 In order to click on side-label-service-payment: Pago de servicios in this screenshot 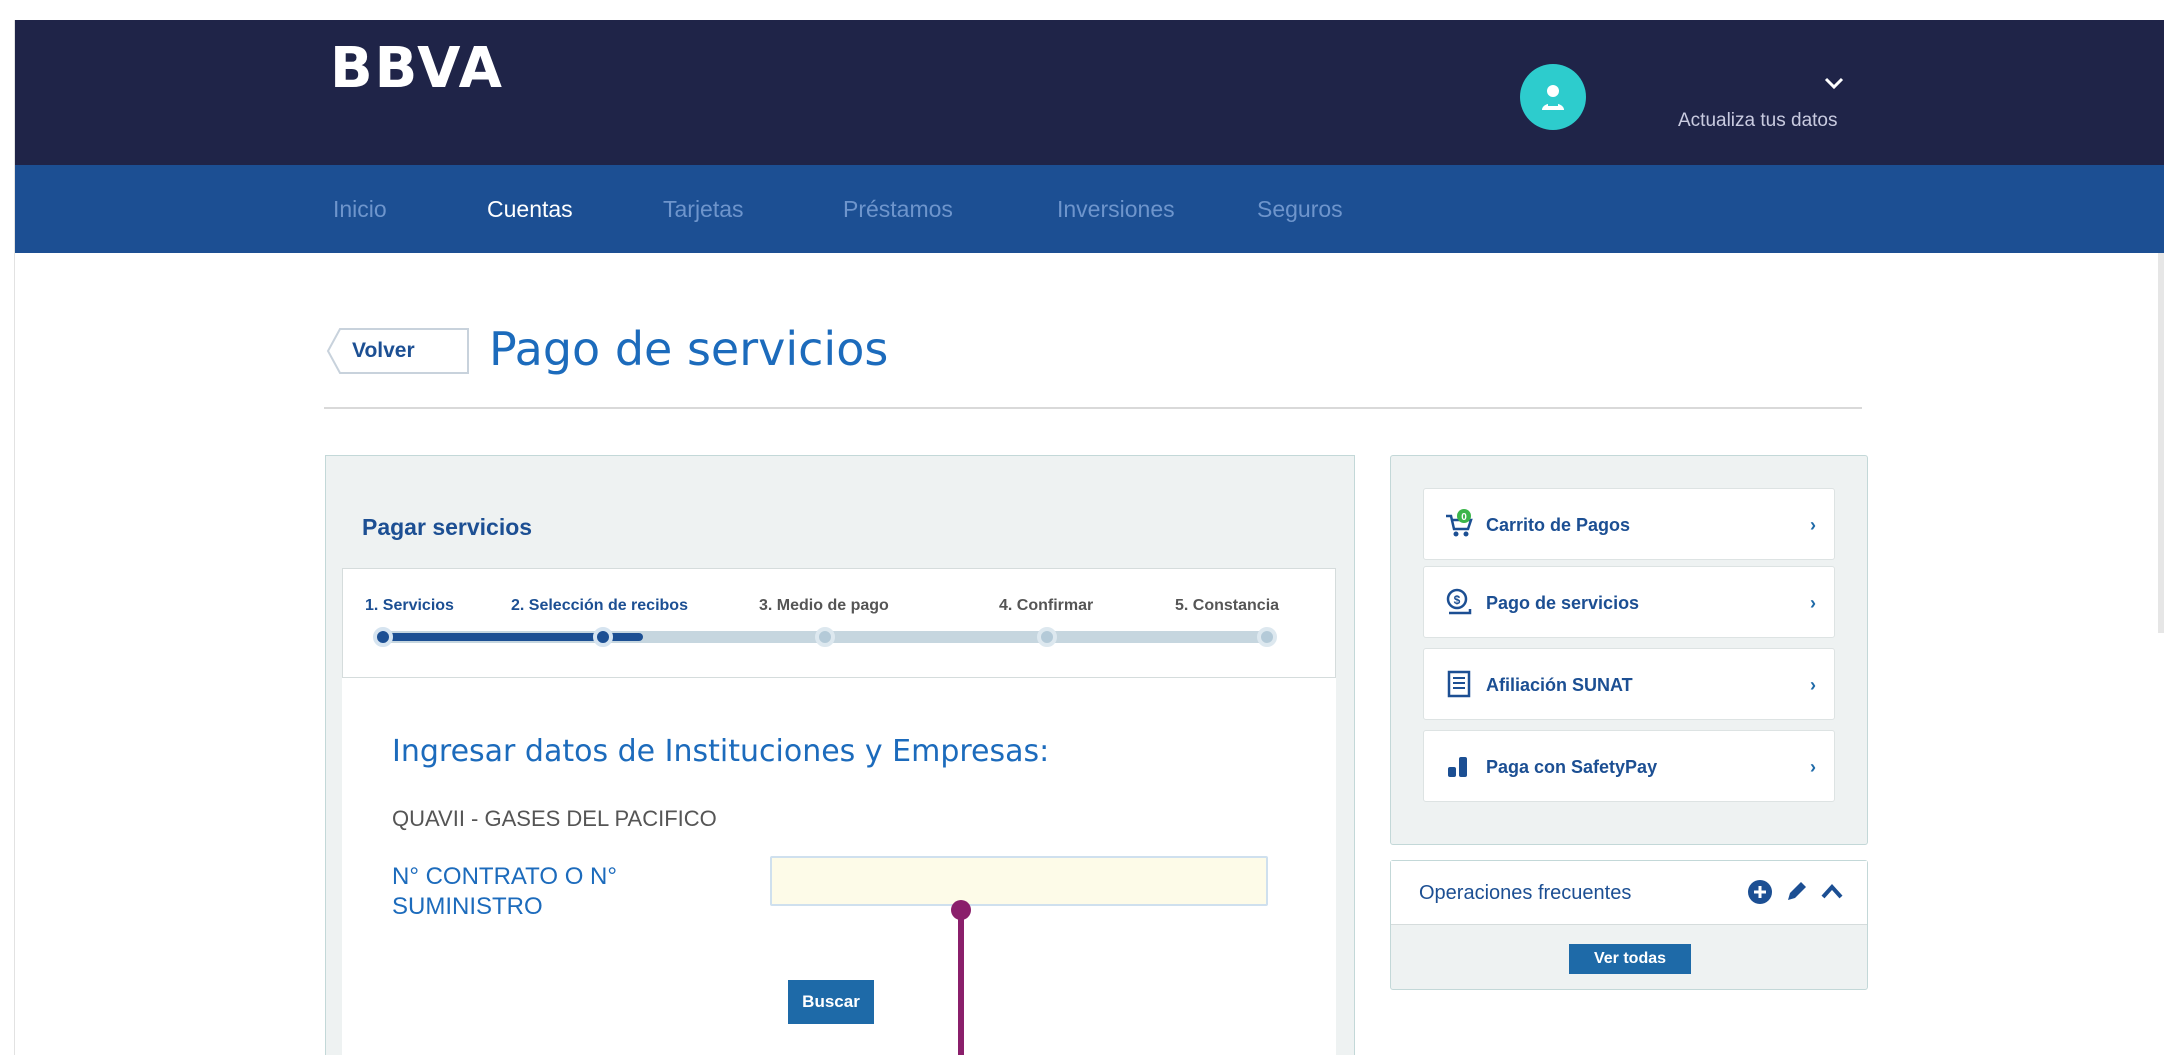, I will do `click(1563, 603)`.